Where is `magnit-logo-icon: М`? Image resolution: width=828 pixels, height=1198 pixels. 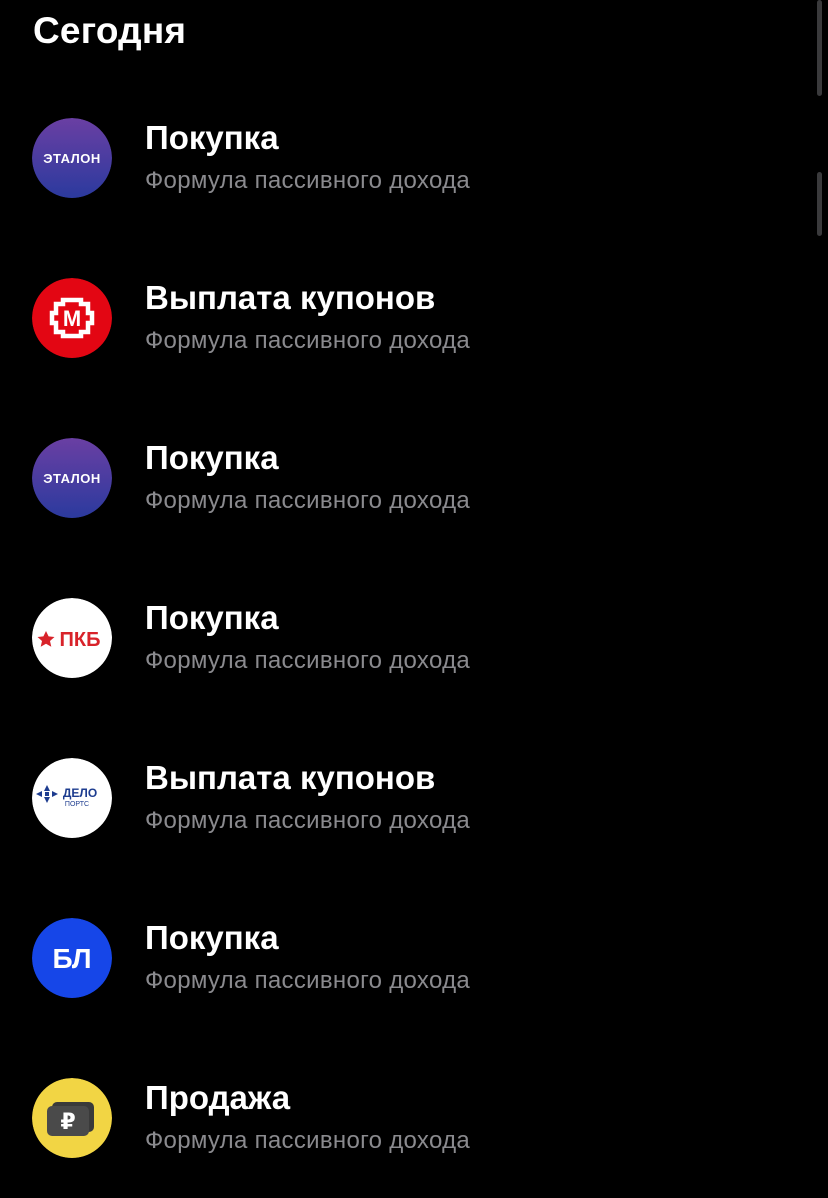 magnit-logo-icon: М is located at coordinates (72, 318).